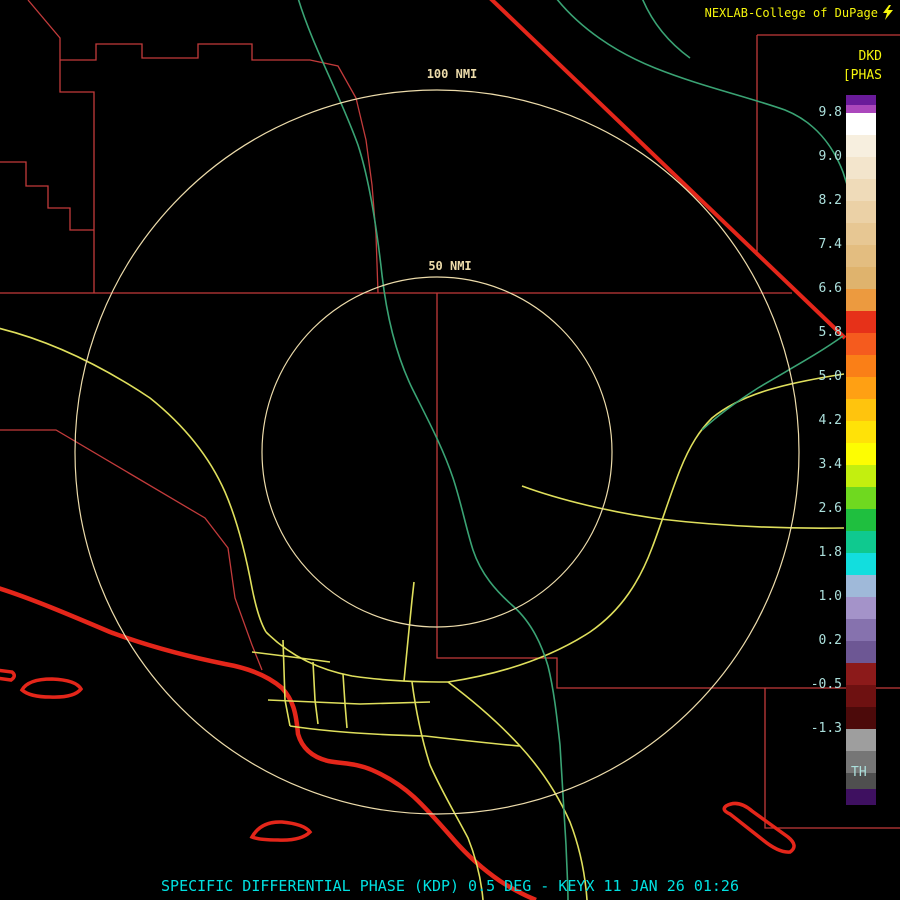 The image size is (900, 900). What do you see at coordinates (888, 12) in the screenshot?
I see `lightning-icon` at bounding box center [888, 12].